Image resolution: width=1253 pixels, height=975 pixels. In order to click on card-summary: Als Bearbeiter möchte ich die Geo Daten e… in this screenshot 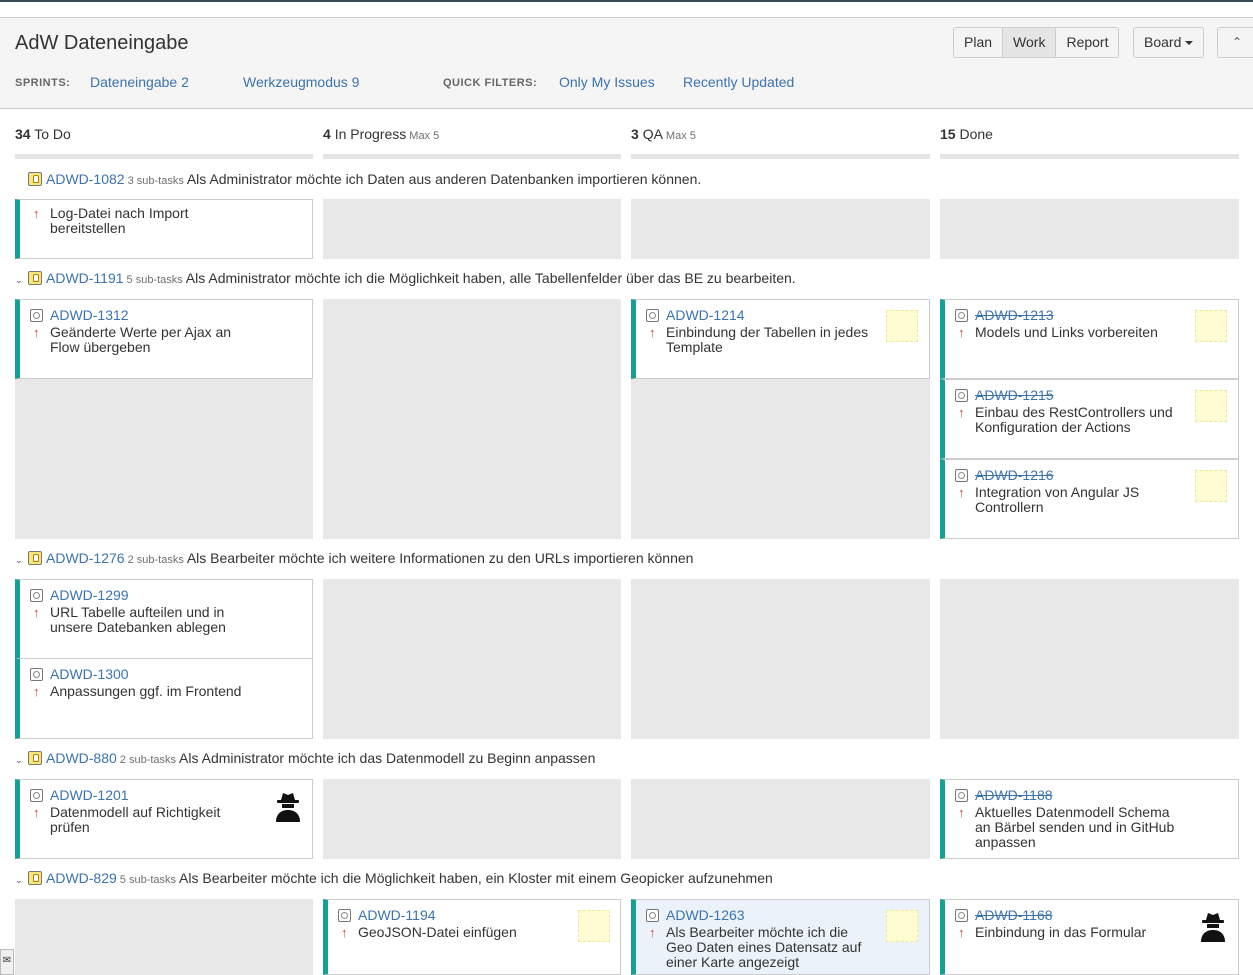, I will do `click(764, 947)`.